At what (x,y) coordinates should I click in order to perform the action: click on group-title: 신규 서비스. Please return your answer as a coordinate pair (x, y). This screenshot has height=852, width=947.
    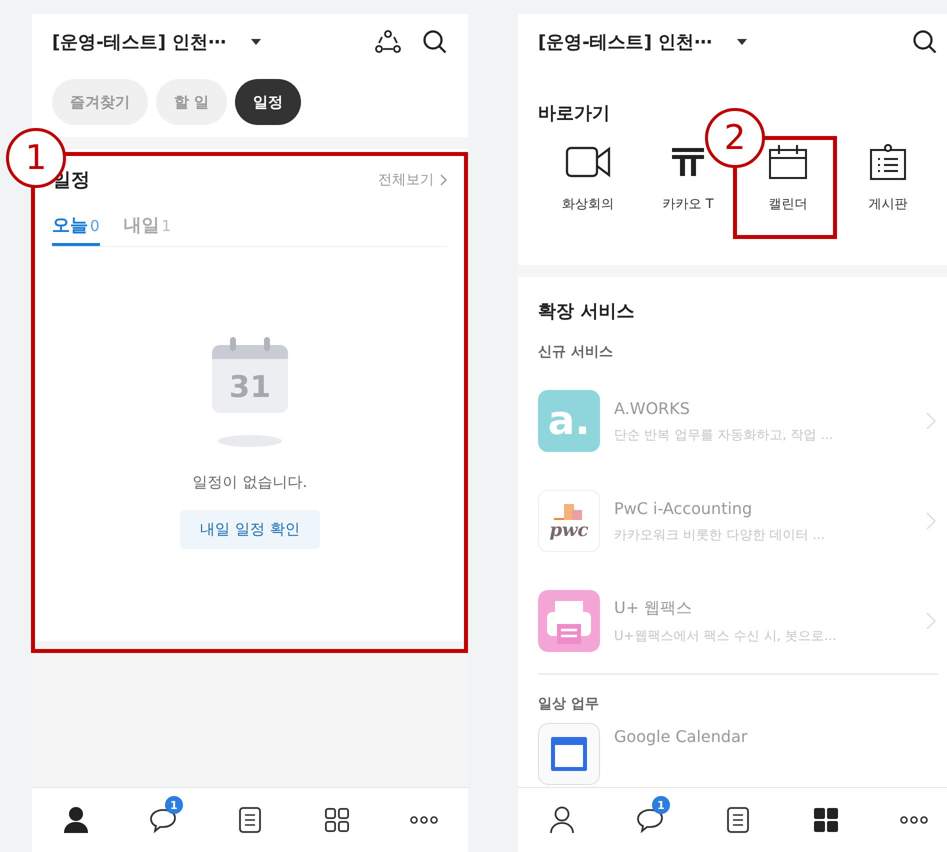
    Looking at the image, I should click on (576, 352).